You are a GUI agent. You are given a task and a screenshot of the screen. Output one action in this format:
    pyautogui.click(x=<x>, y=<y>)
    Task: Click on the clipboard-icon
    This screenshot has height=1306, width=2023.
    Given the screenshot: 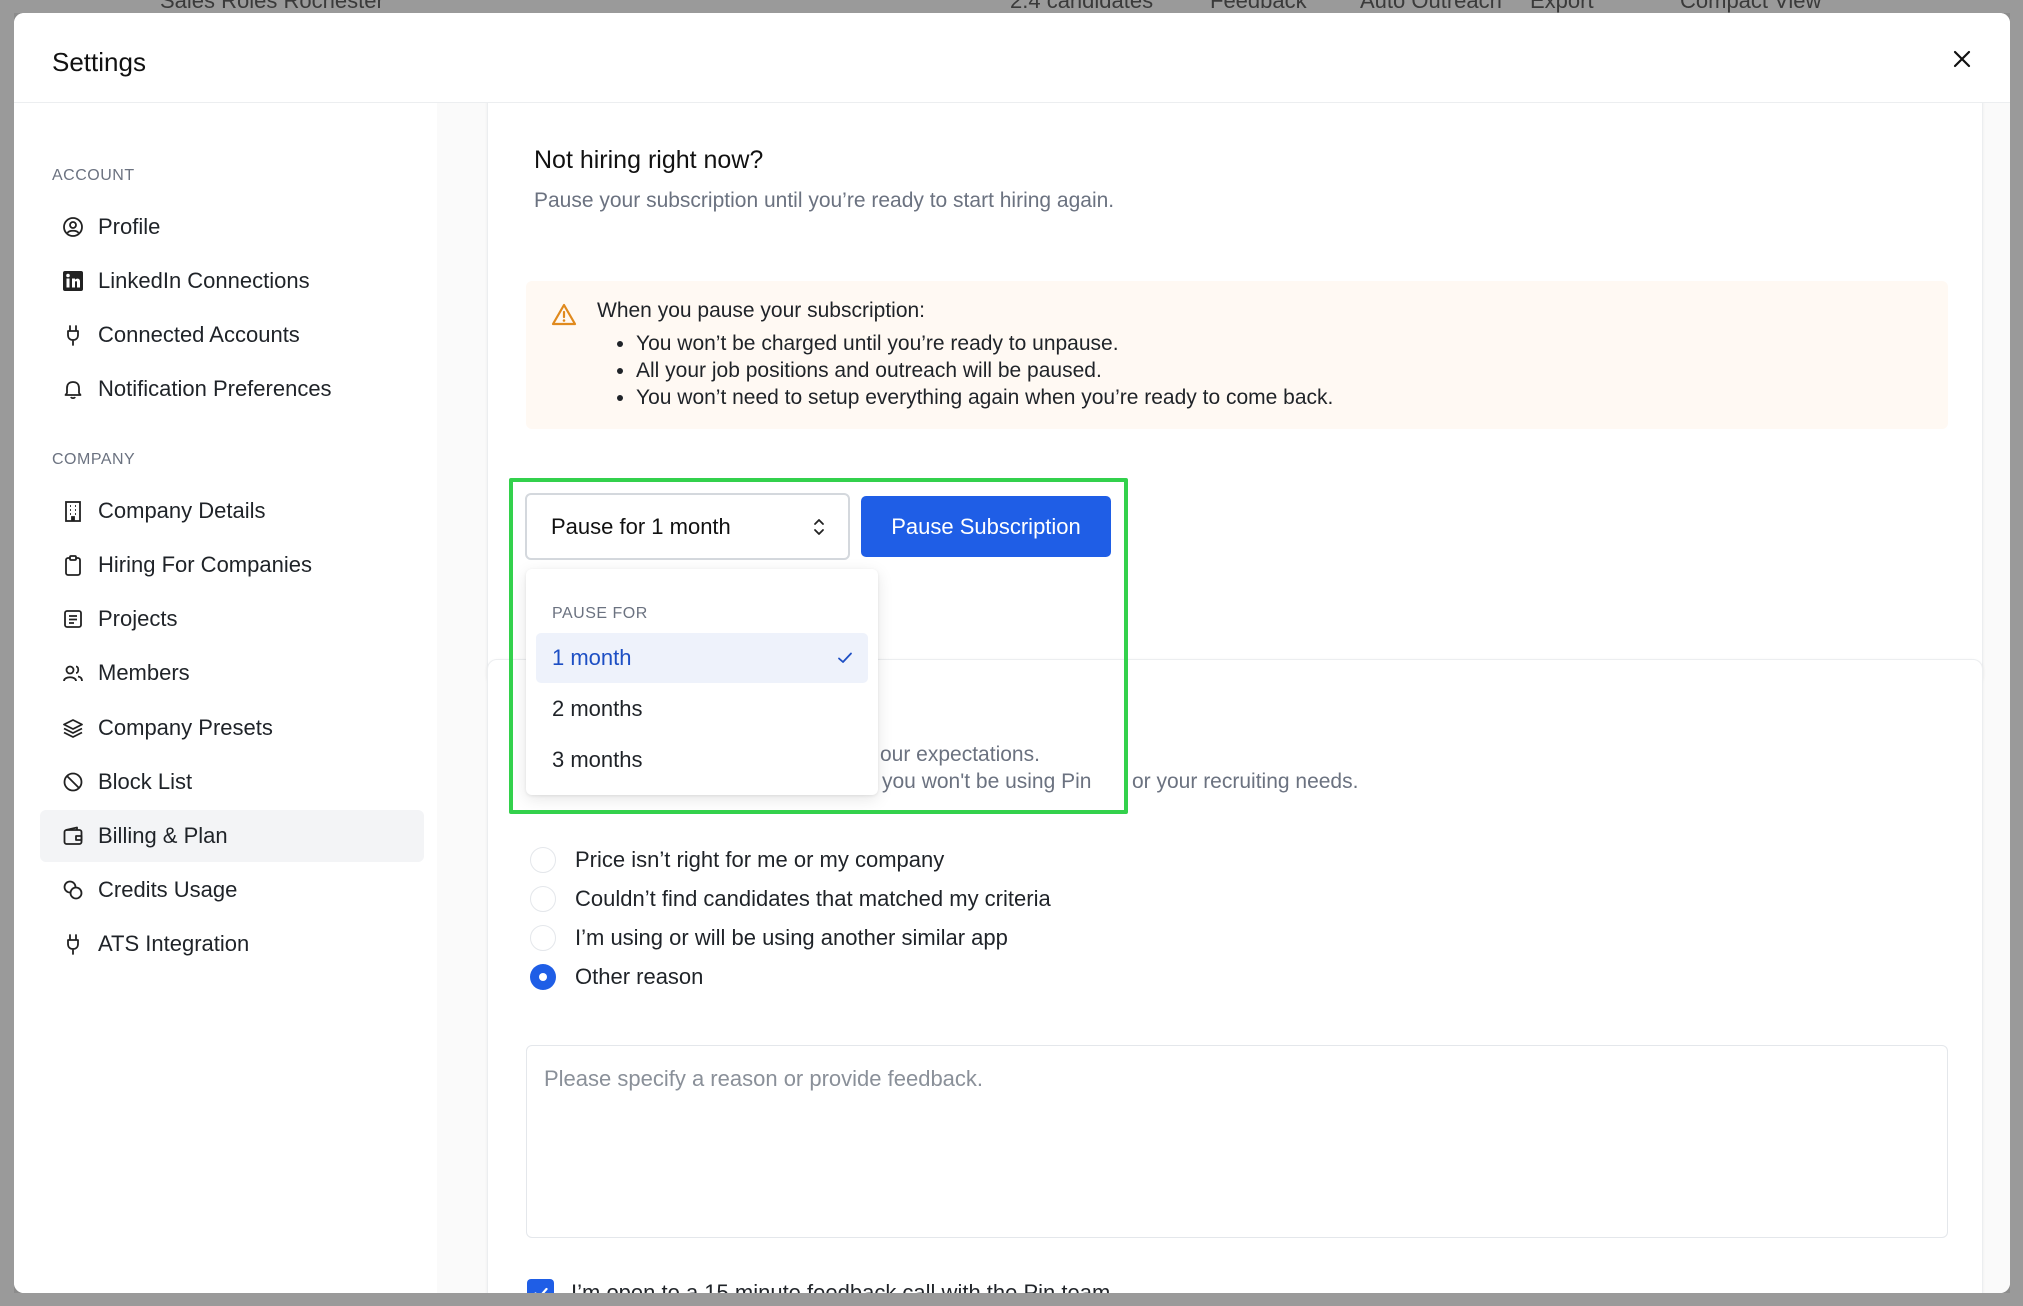 What is the action you would take?
    pyautogui.click(x=73, y=565)
    